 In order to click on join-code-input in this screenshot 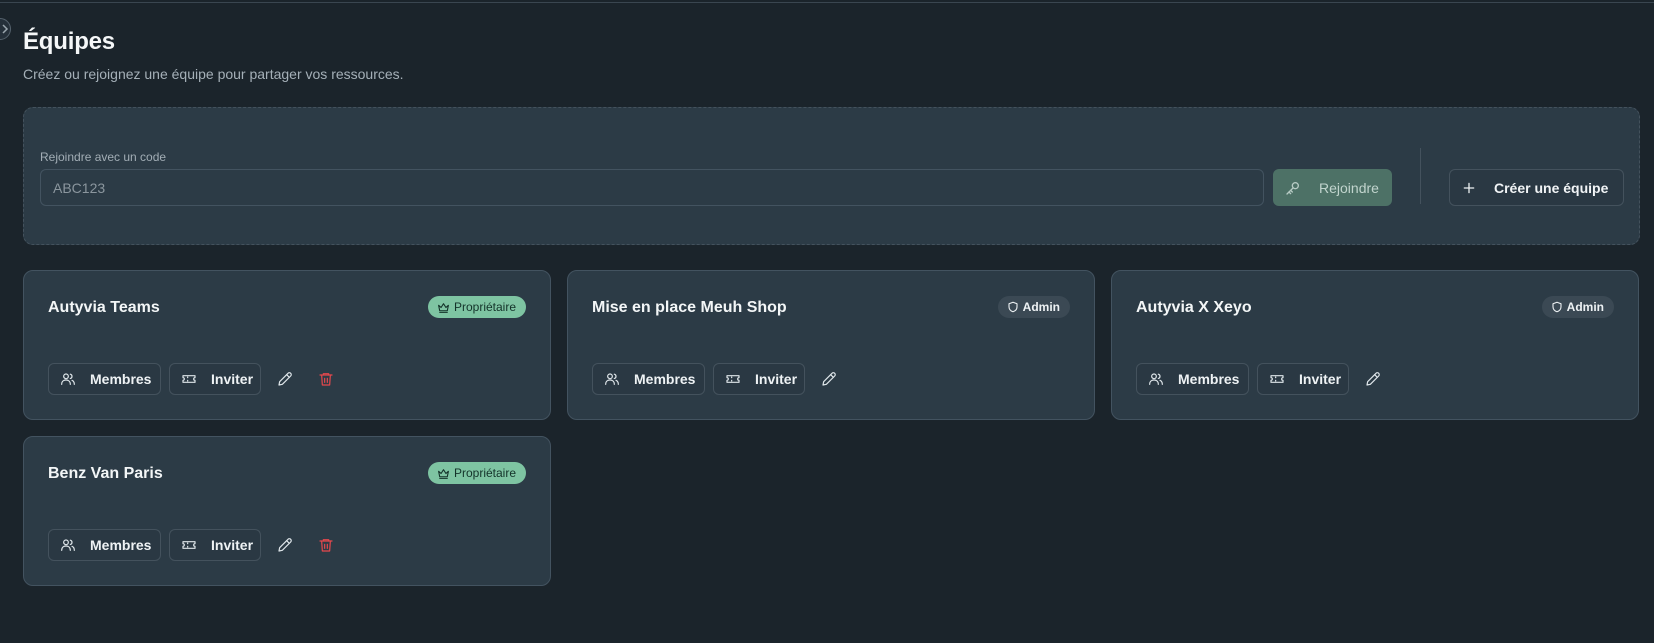, I will do `click(652, 187)`.